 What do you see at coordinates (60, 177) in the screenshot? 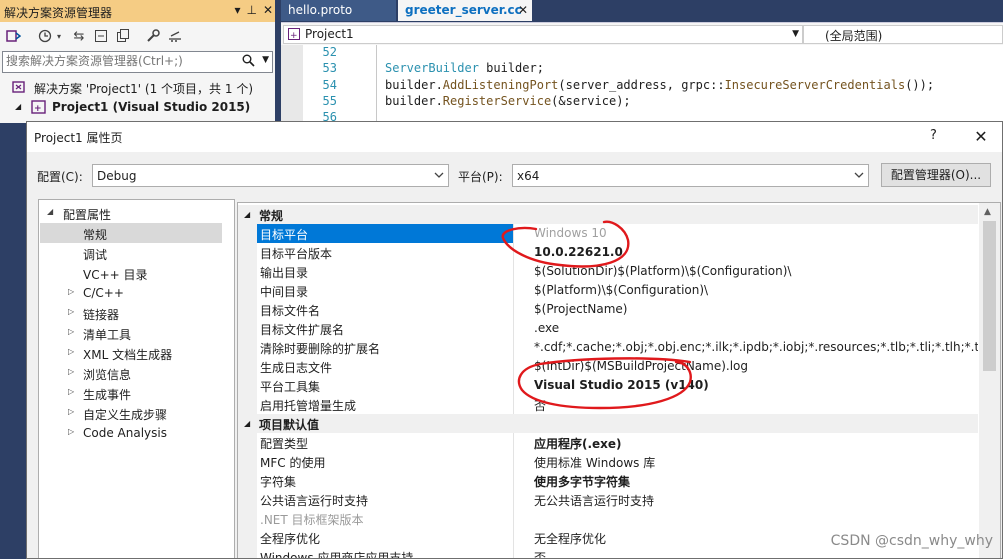
I see `configuration-label: 配置(C):` at bounding box center [60, 177].